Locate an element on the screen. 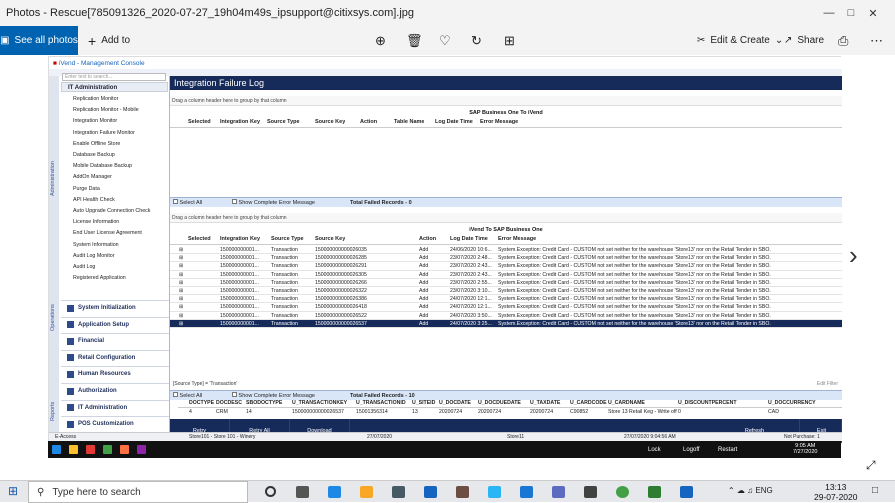  module-button: System Initialization is located at coordinates (115, 307).